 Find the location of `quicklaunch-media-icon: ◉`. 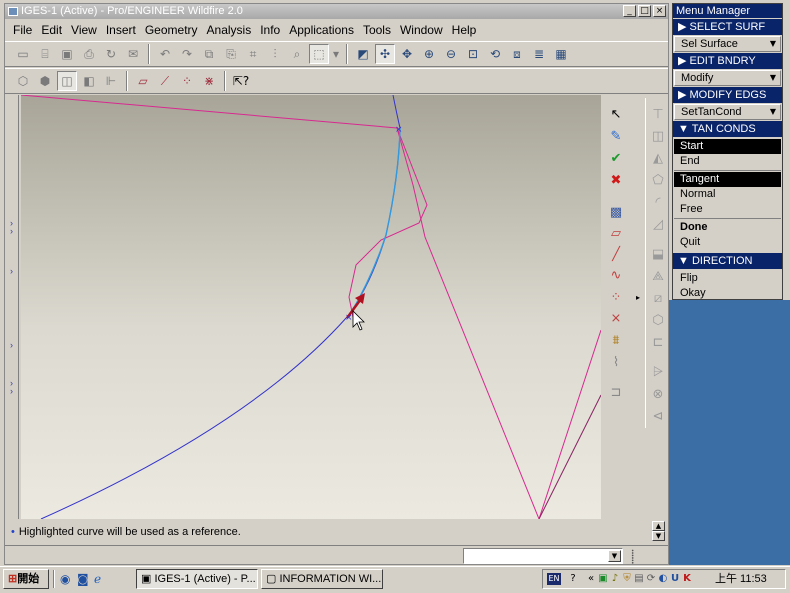

quicklaunch-media-icon: ◉ is located at coordinates (65, 579).